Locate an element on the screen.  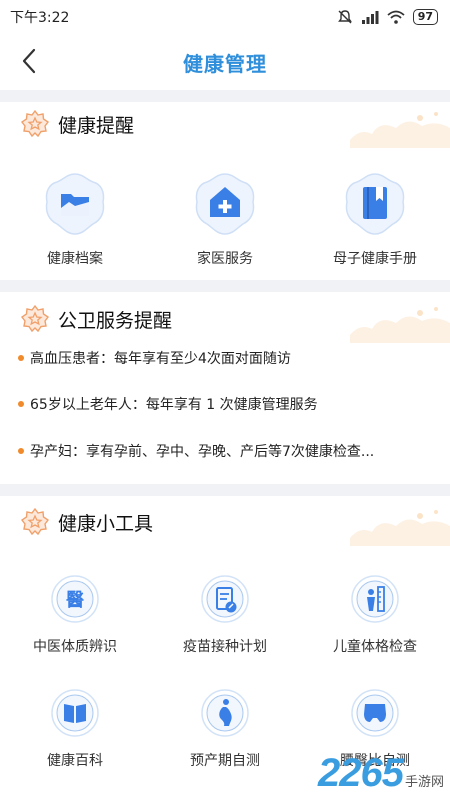
house-plus-icon is located at coordinates (225, 204).